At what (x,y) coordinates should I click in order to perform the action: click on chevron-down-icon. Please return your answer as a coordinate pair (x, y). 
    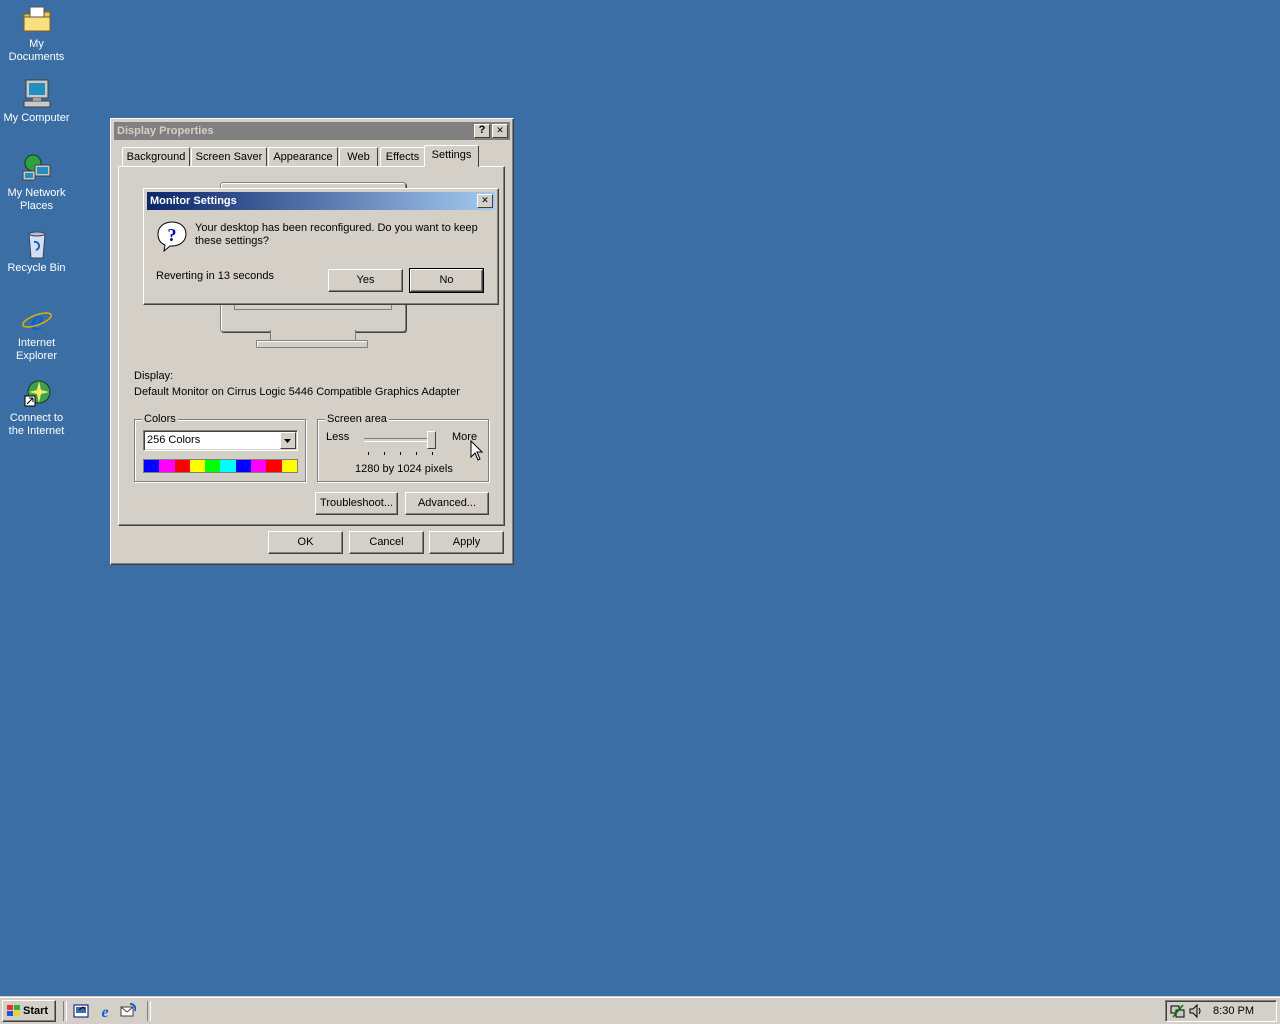
    Looking at the image, I should click on (287, 441).